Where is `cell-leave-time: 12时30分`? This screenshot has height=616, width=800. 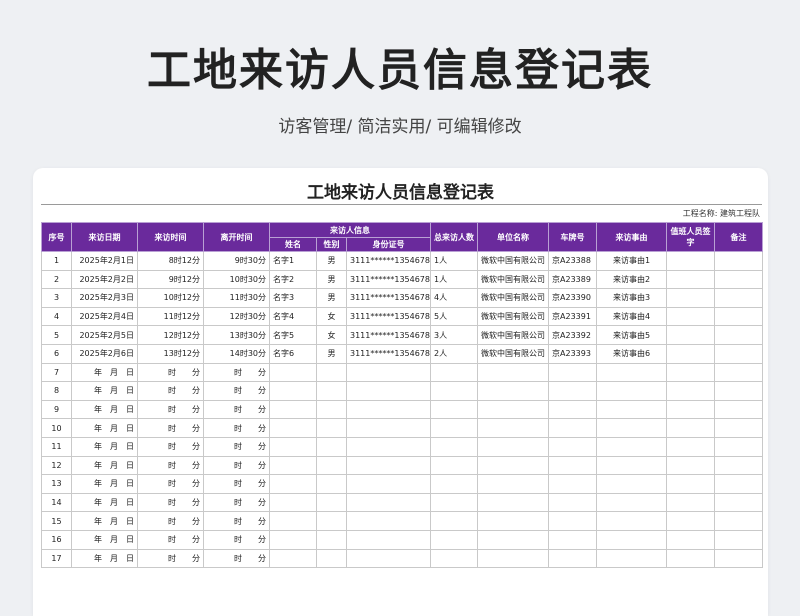
cell-leave-time: 12时30分 is located at coordinates (236, 316).